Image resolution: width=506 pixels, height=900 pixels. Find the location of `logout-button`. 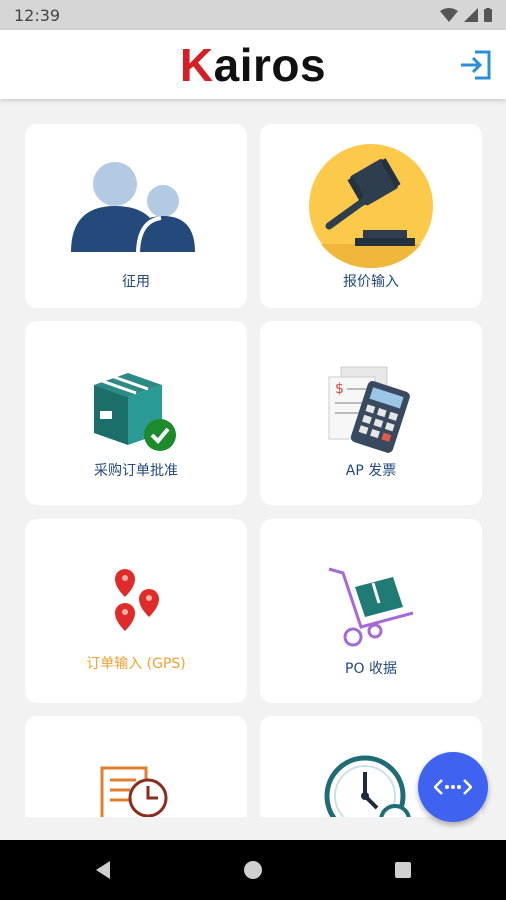

logout-button is located at coordinates (476, 65).